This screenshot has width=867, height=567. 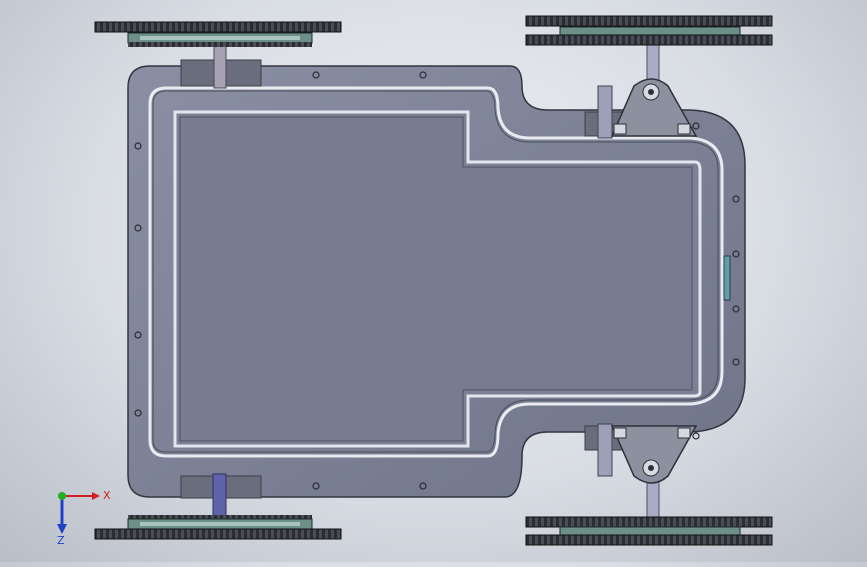 I want to click on z-axis-label: Z, so click(x=61, y=540).